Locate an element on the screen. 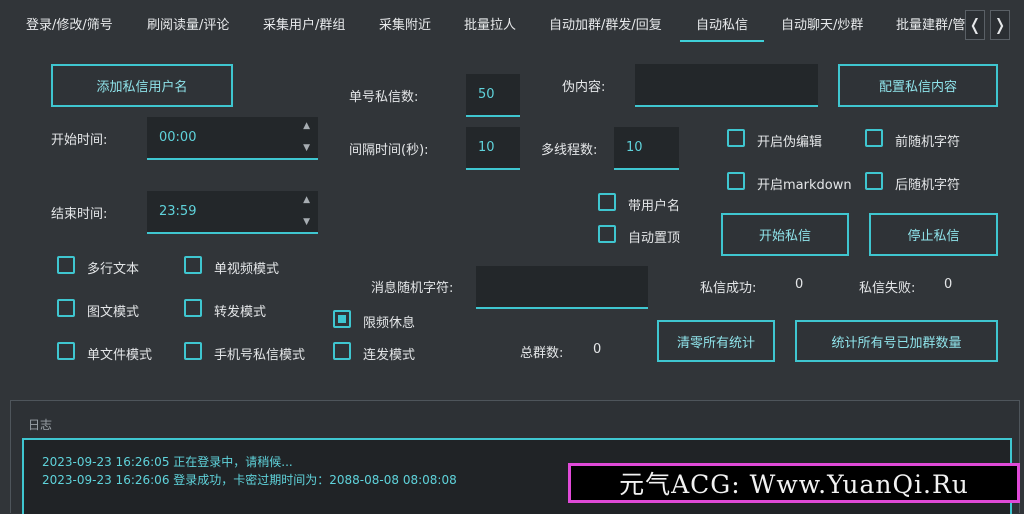 The height and width of the screenshot is (514, 1024). tab-collect-nearby: 采集附近 is located at coordinates (405, 23).